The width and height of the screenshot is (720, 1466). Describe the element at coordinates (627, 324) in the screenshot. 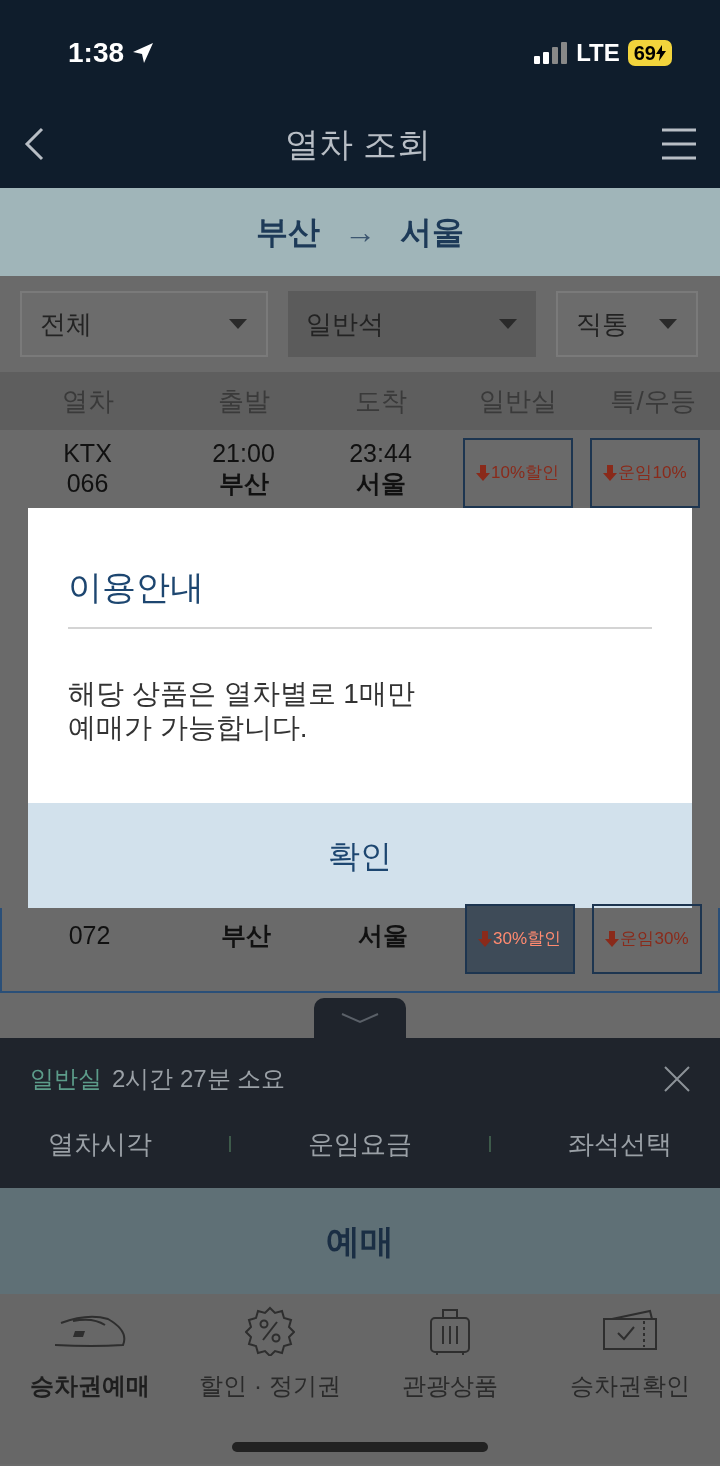

I see `filter-dropdown: 직통` at that location.